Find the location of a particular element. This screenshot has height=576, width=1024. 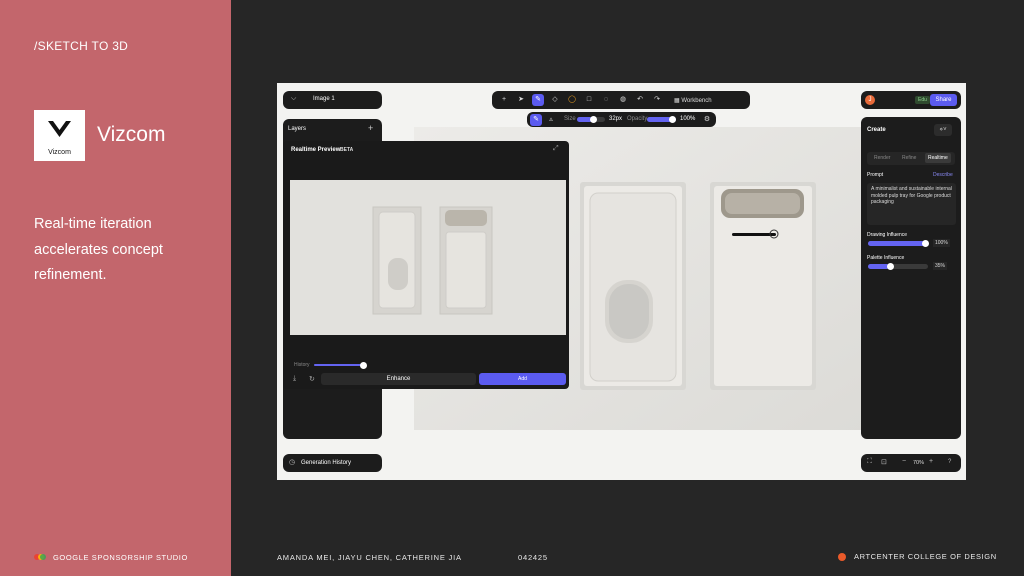

layers-title: Layers is located at coordinates (297, 129).